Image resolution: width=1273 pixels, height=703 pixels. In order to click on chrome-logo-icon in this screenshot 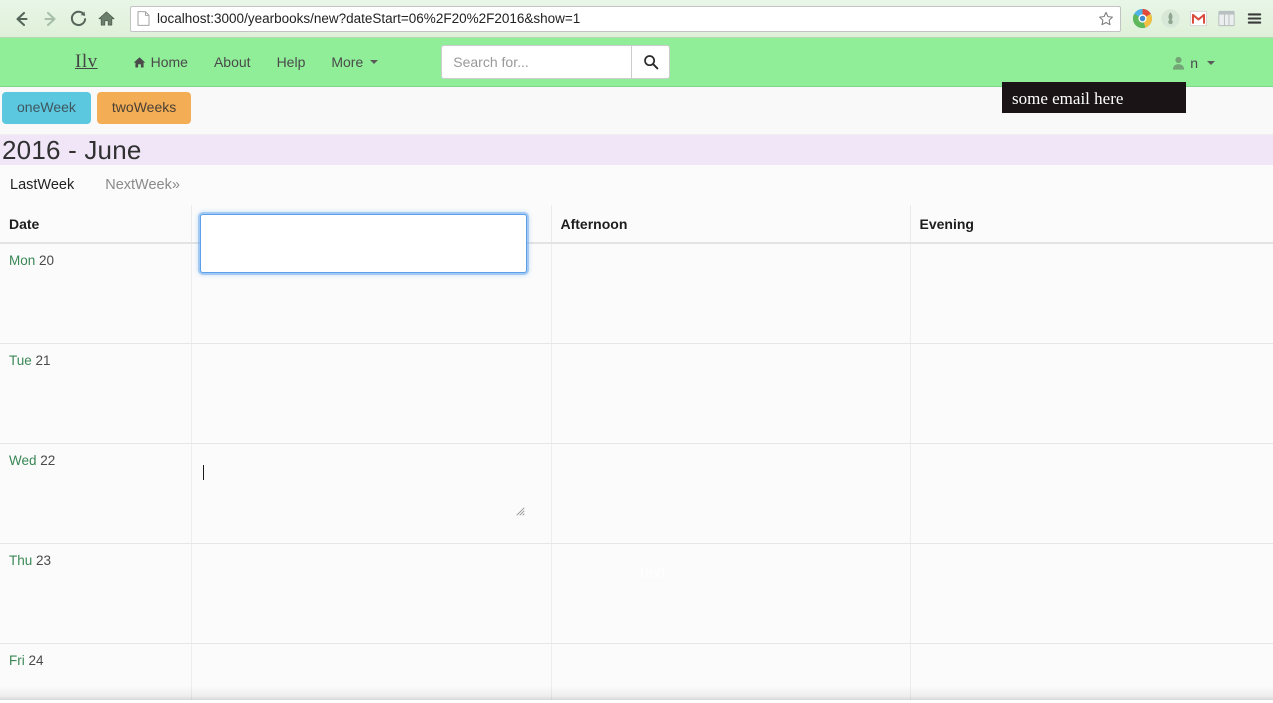, I will do `click(1142, 19)`.